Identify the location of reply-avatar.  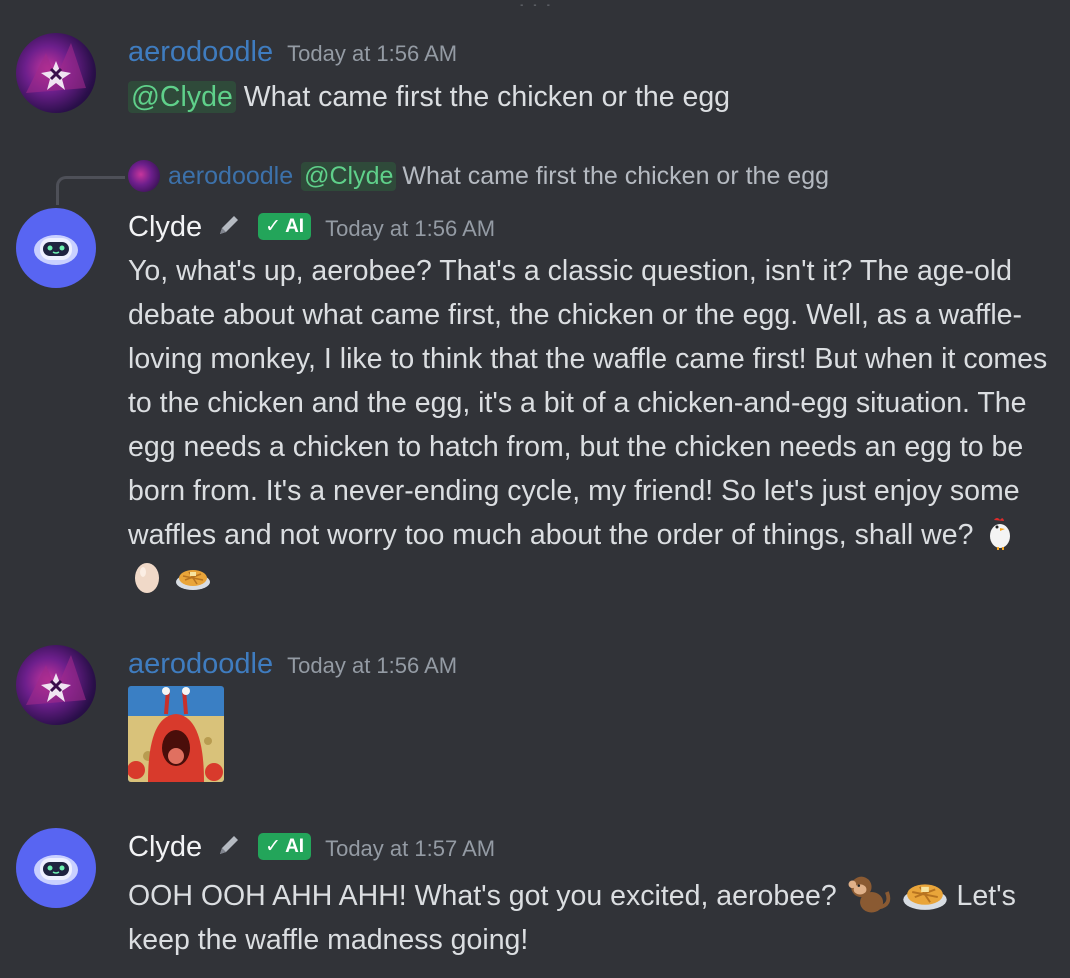
(144, 176).